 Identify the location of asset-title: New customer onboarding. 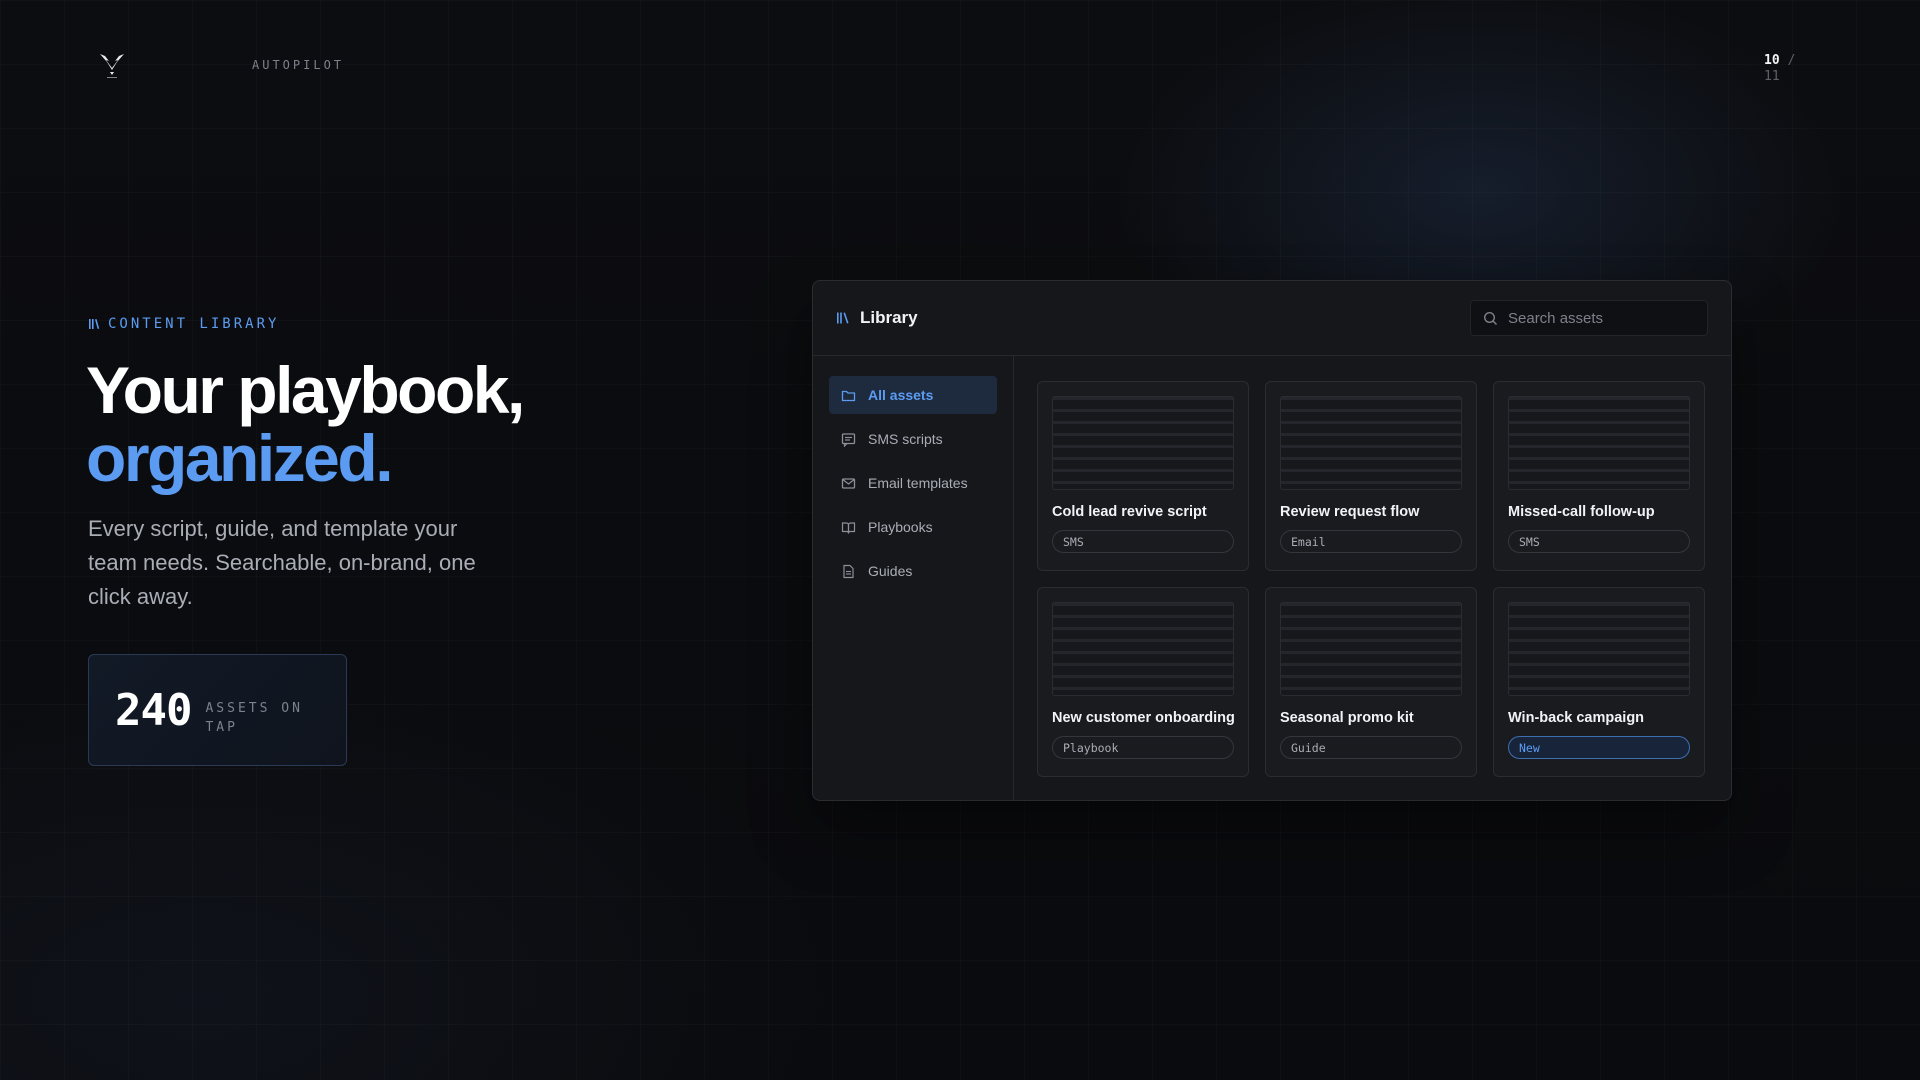
(1143, 718).